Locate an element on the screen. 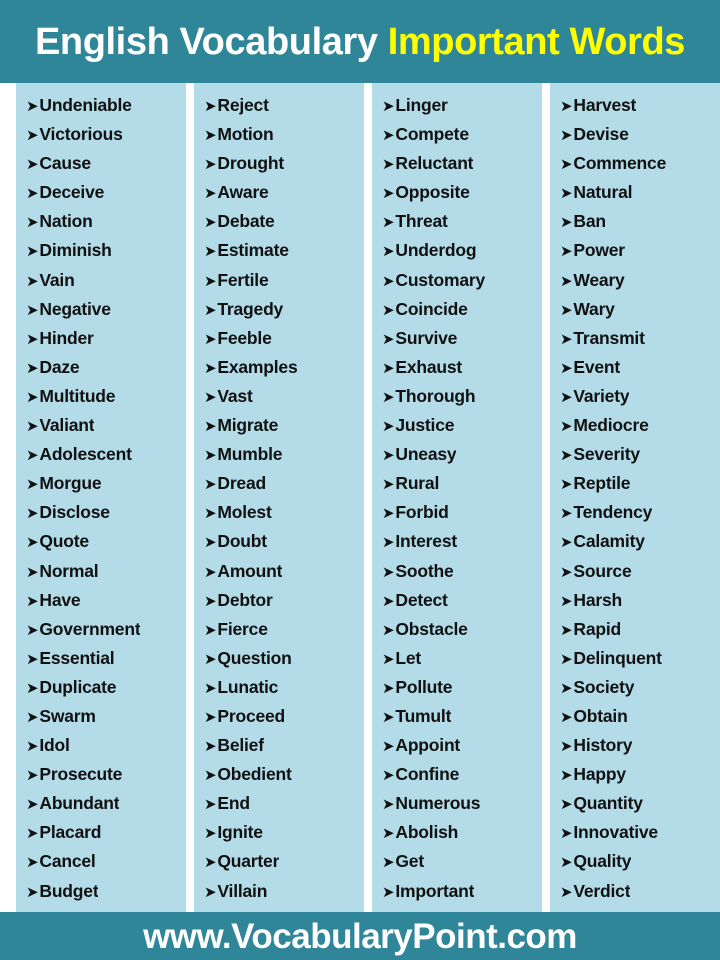  word-label: Drought is located at coordinates (251, 163).